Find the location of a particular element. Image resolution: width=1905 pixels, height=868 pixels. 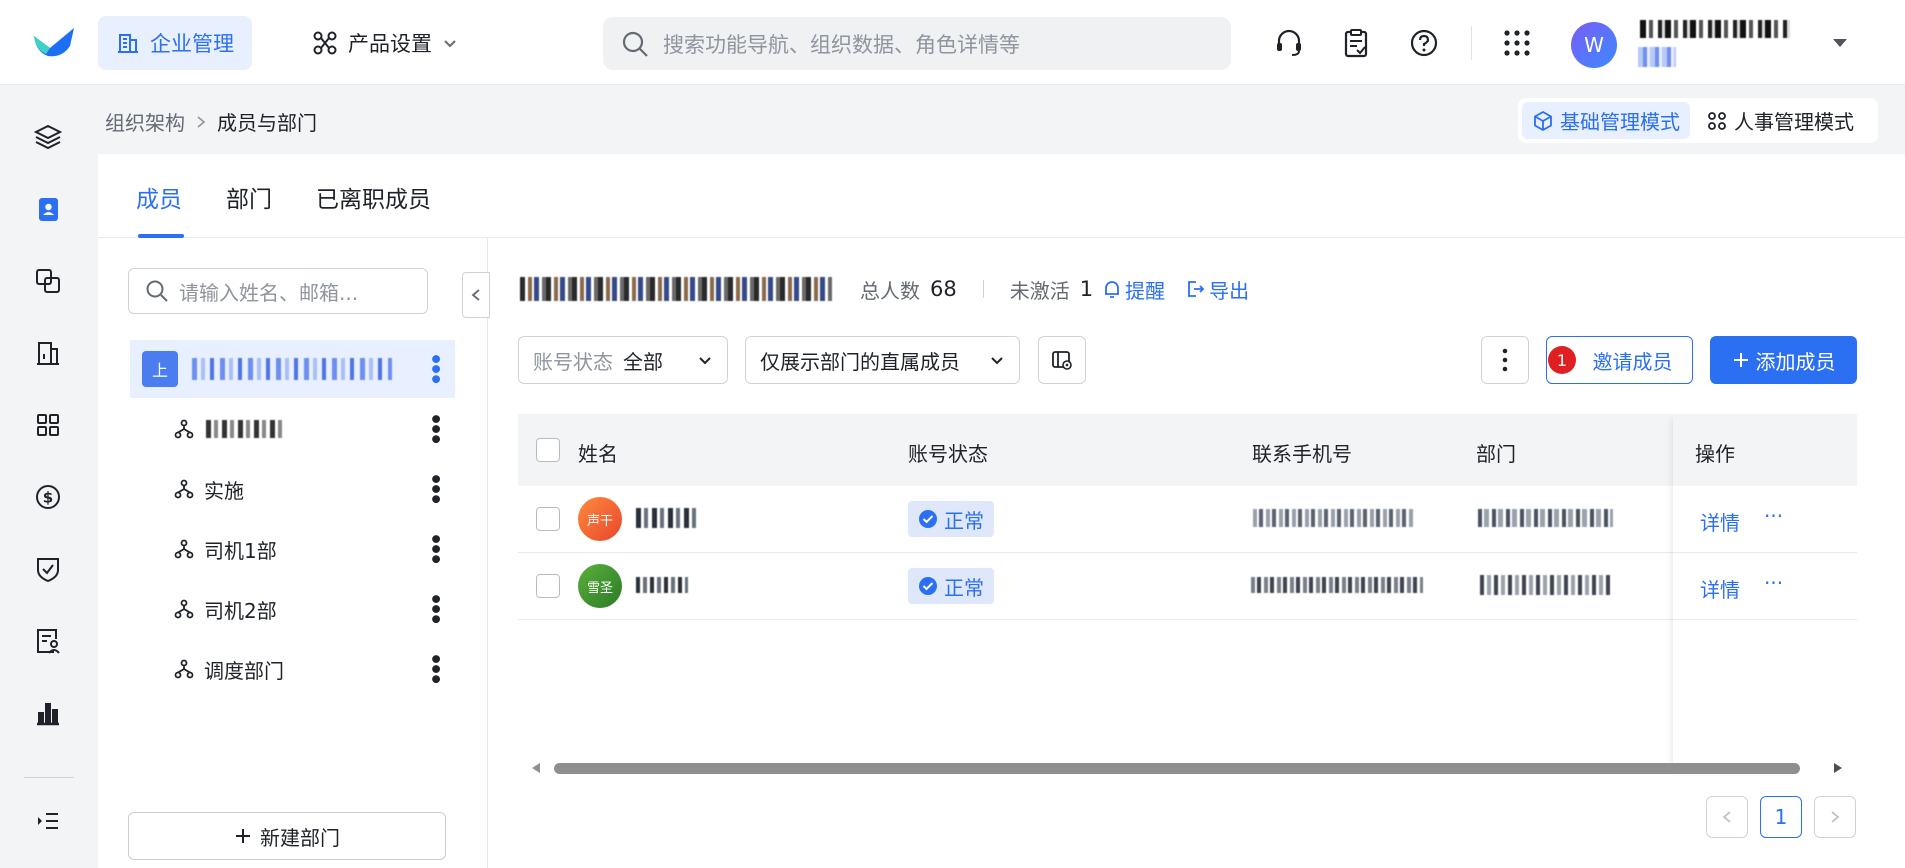

user-org-redacted is located at coordinates (1657, 57).